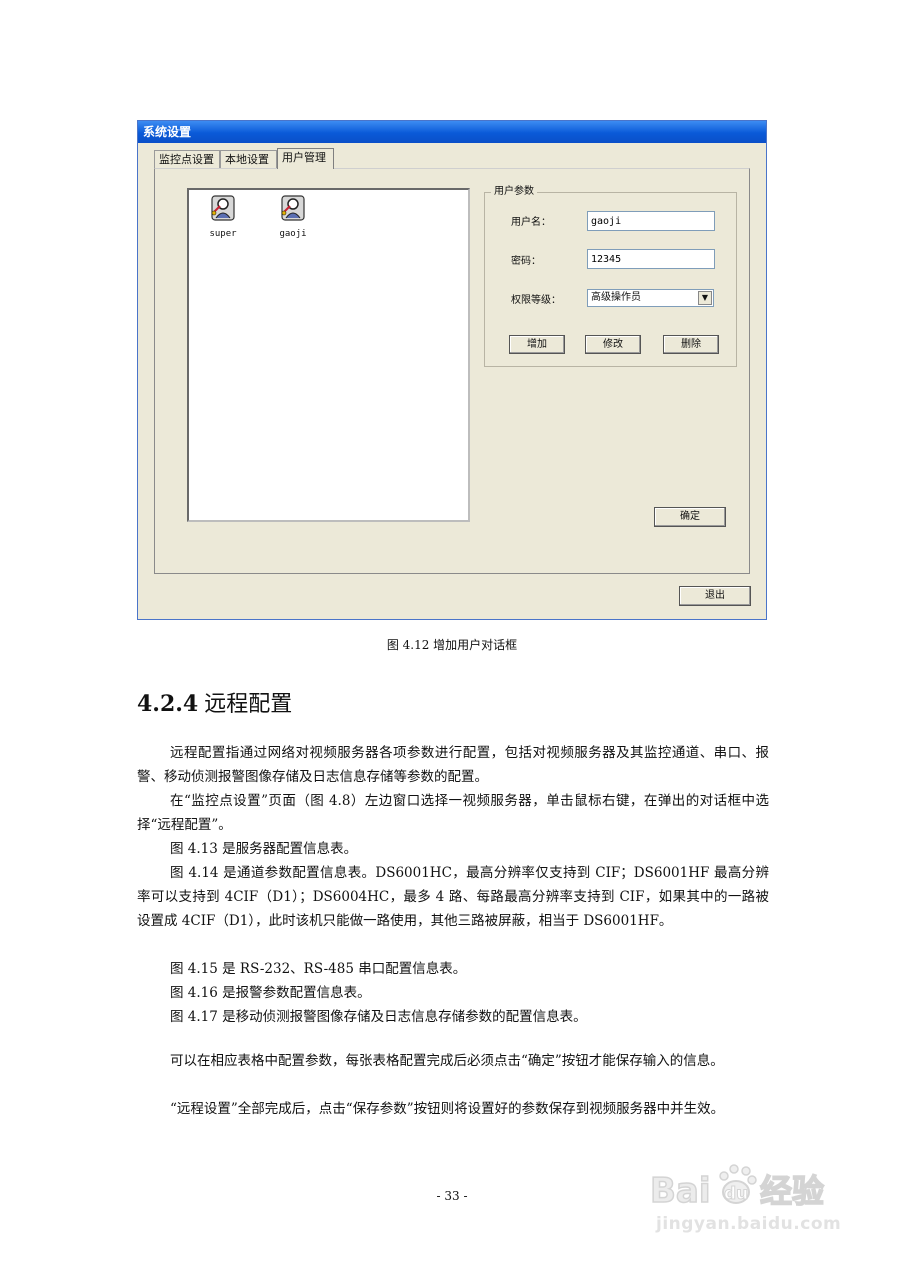 The image size is (904, 1280). Describe the element at coordinates (749, 1224) in the screenshot. I see `watermark-url: jingyan.baidu.com` at that location.